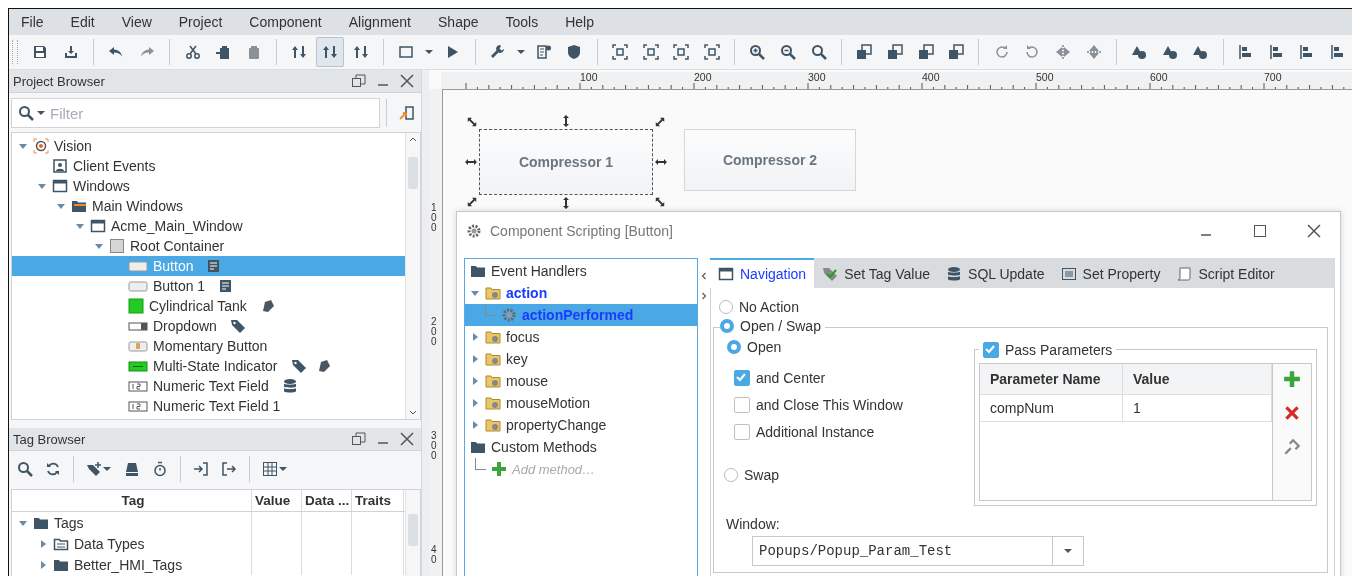  I want to click on column-header: Tag, so click(132, 500).